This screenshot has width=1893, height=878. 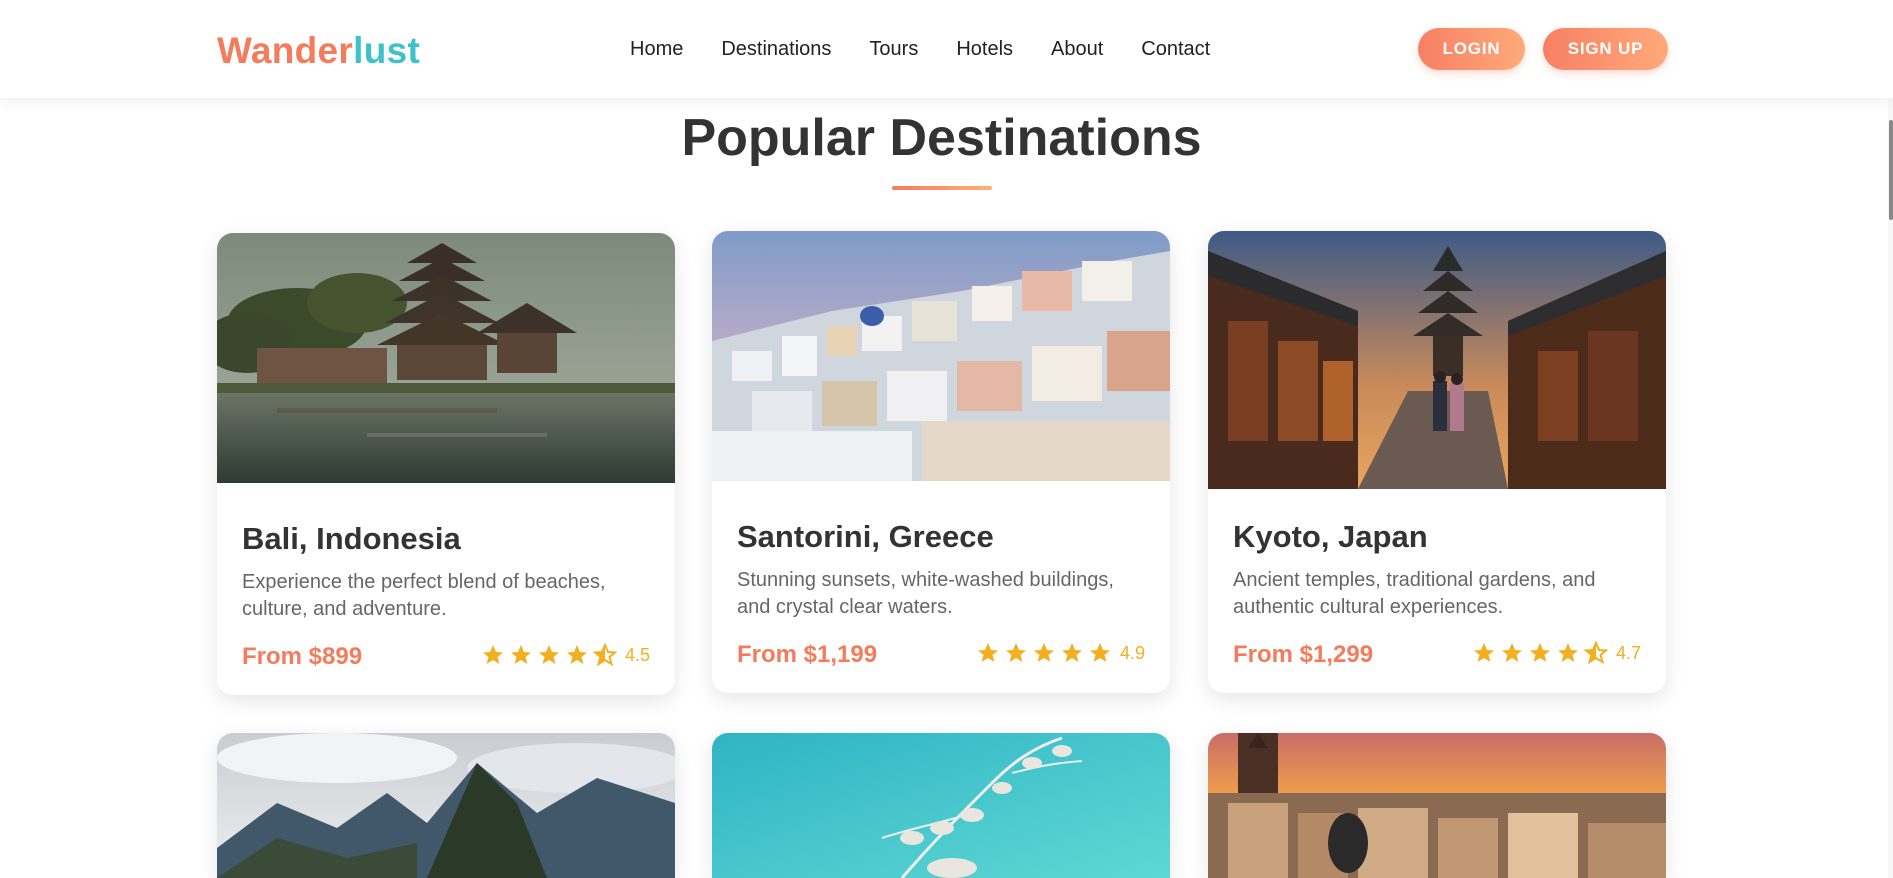 I want to click on maldives-image, so click(x=941, y=805).